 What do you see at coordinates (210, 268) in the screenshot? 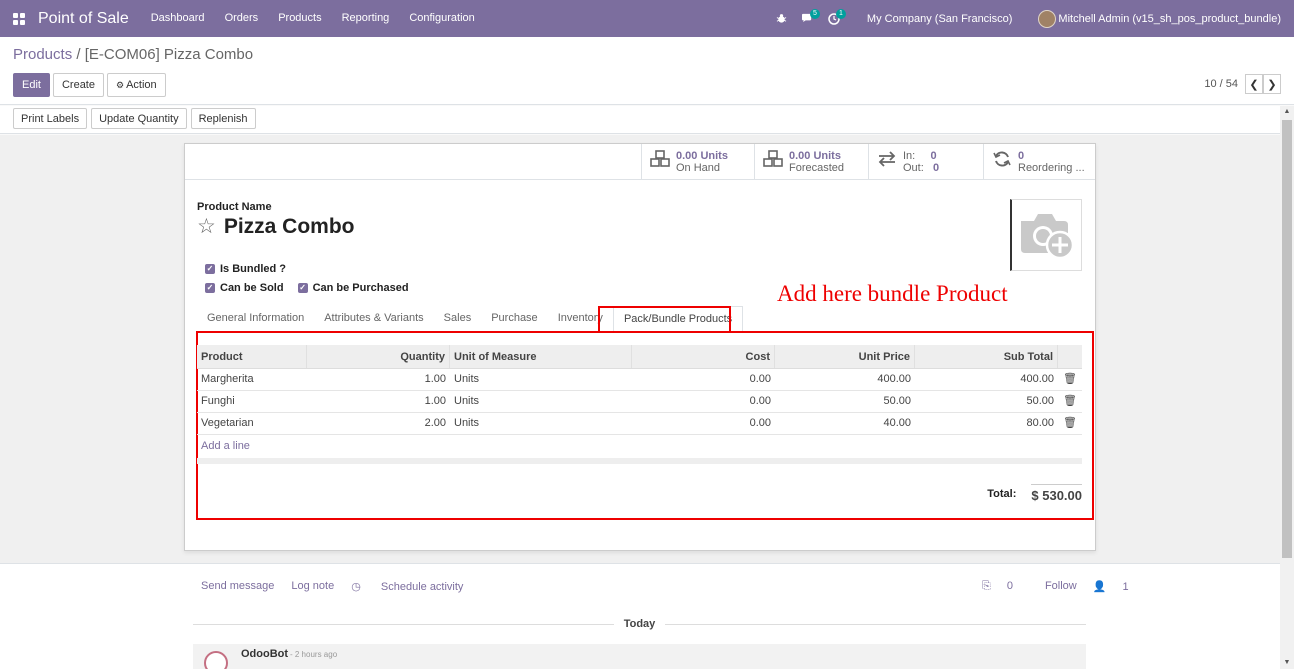
I see `is-bundled-checkbox: ✓` at bounding box center [210, 268].